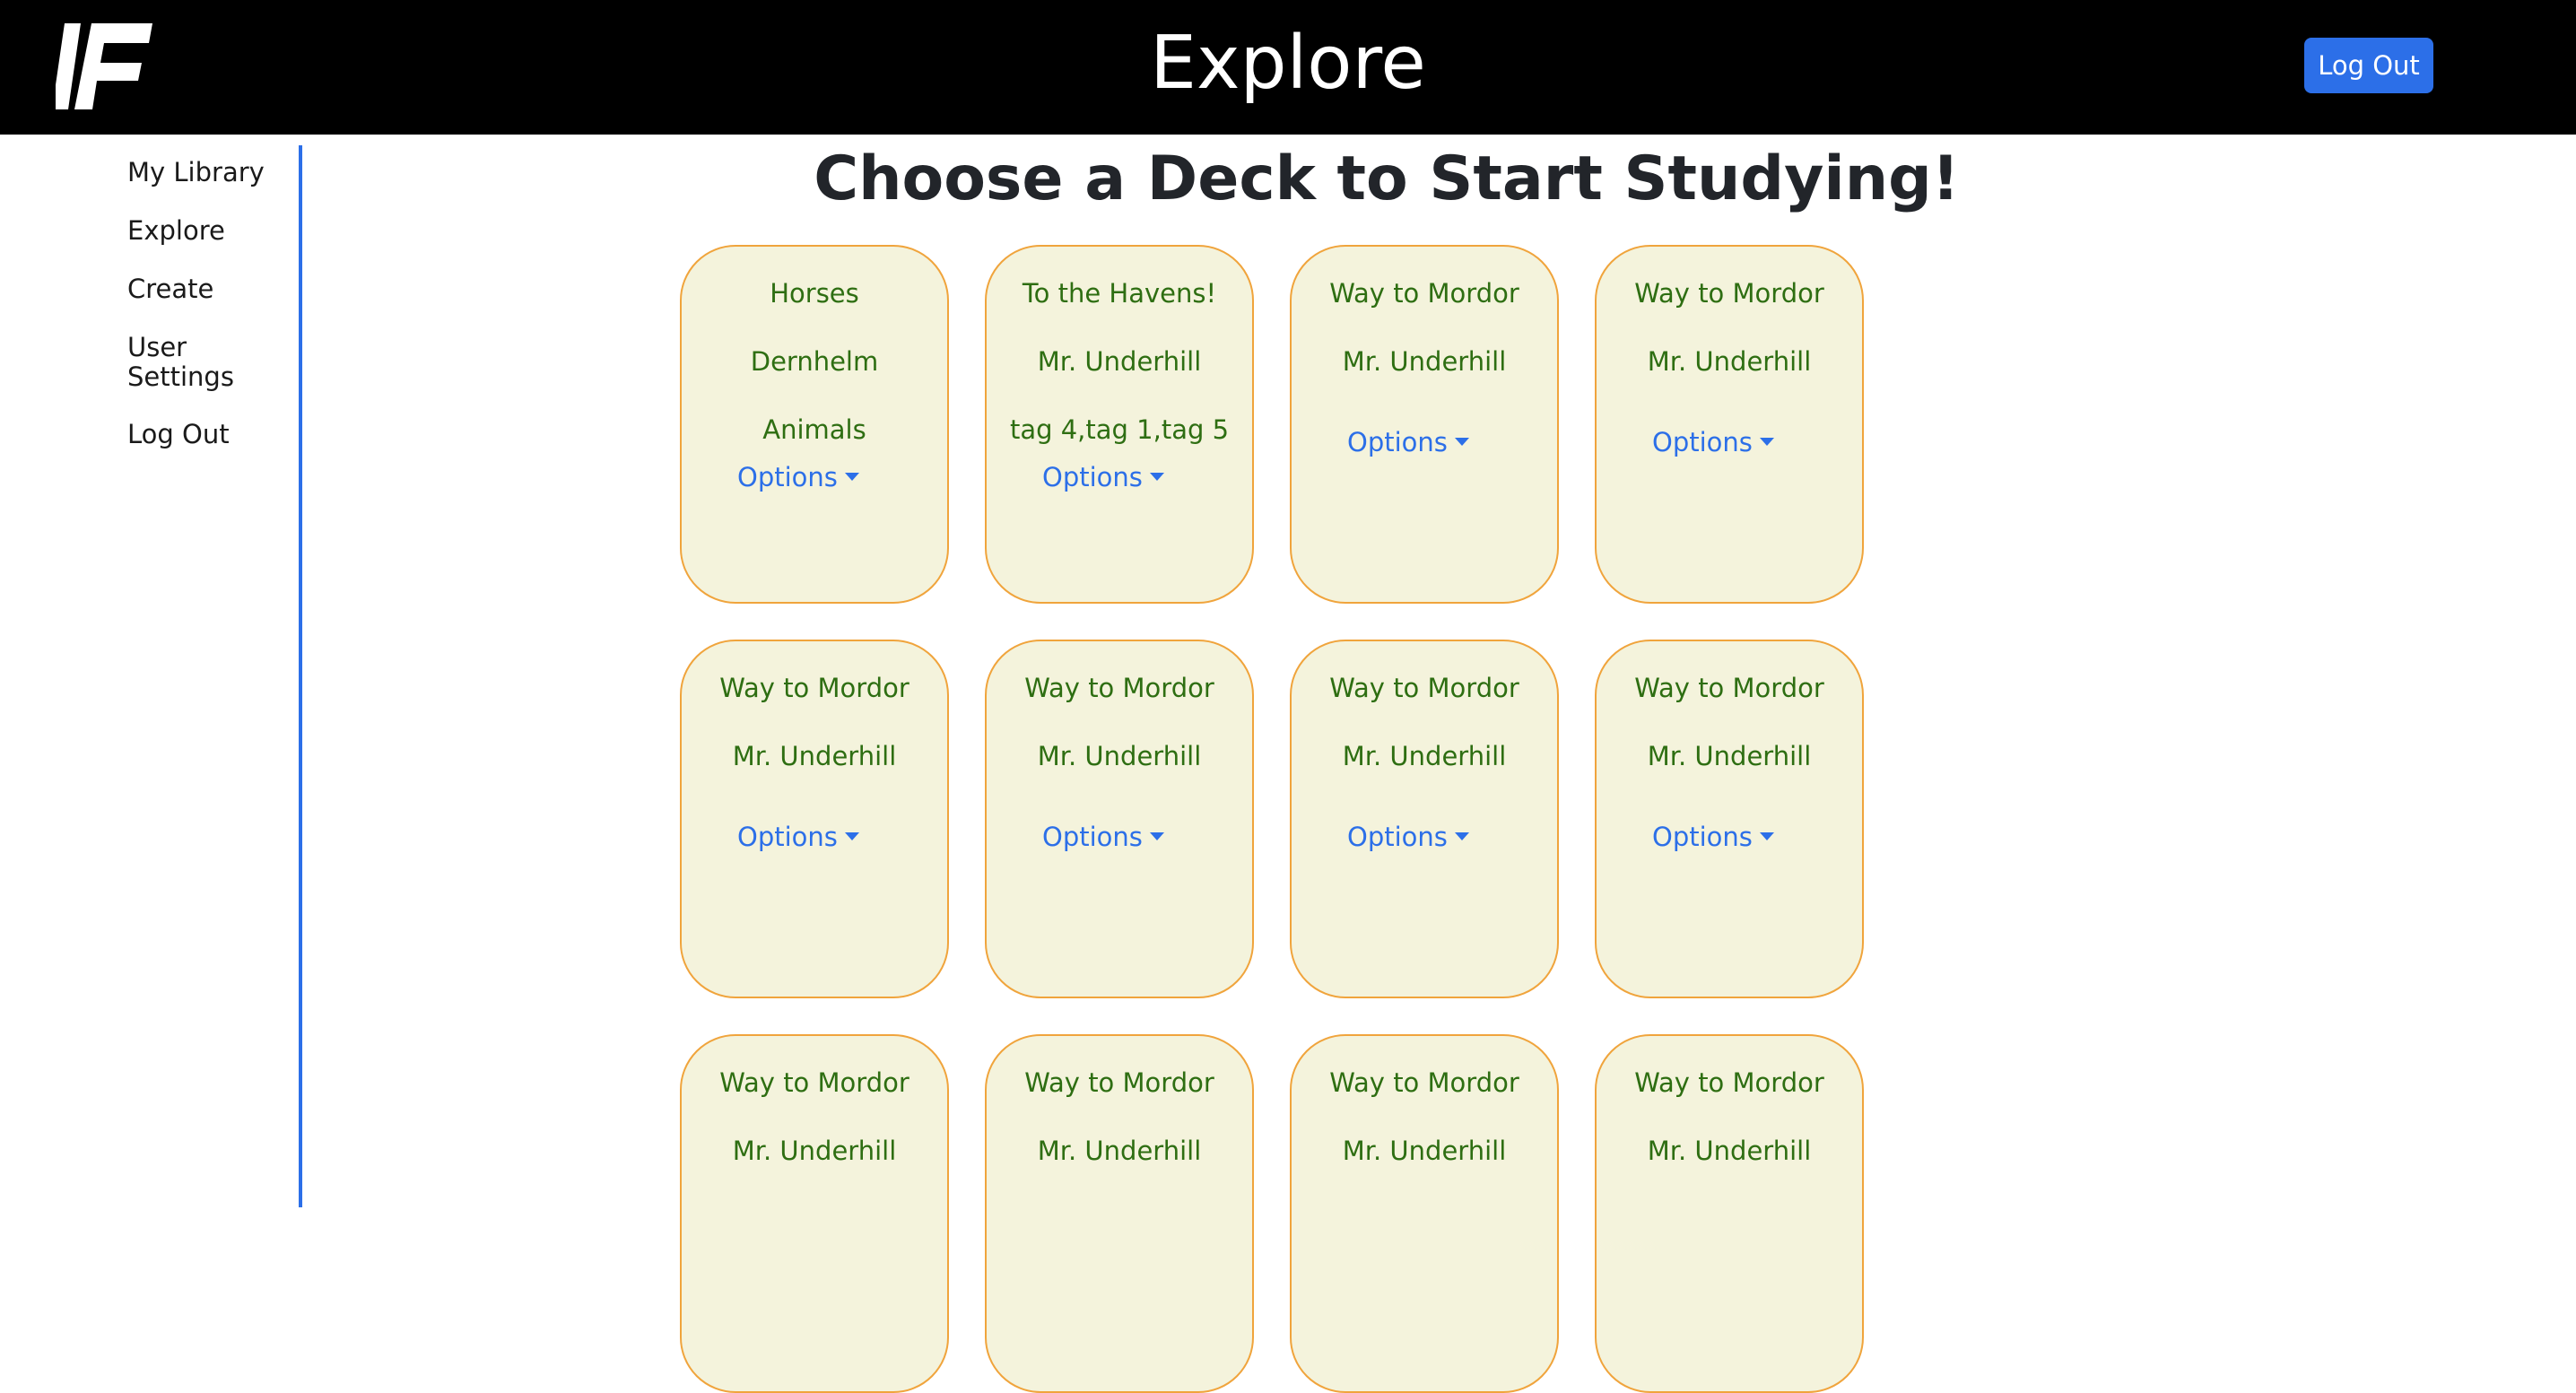 This screenshot has height=1393, width=2576. Describe the element at coordinates (208, 172) in the screenshot. I see `sidebar-item-my-library: My Library` at that location.